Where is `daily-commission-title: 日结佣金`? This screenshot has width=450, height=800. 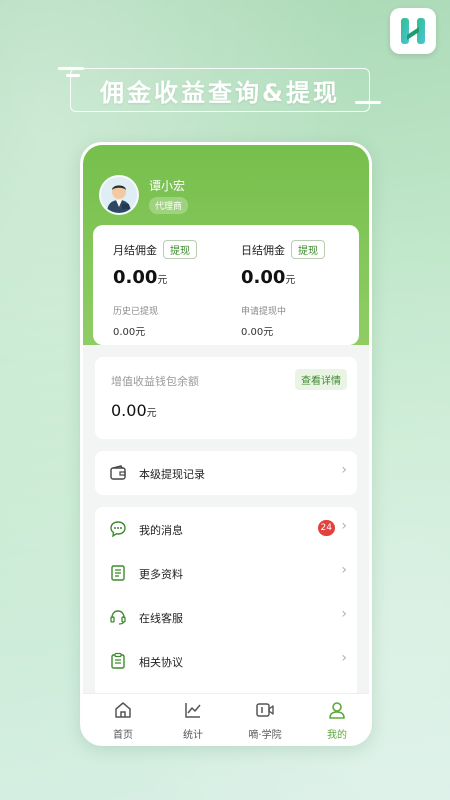
daily-commission-title: 日结佣金 is located at coordinates (263, 250).